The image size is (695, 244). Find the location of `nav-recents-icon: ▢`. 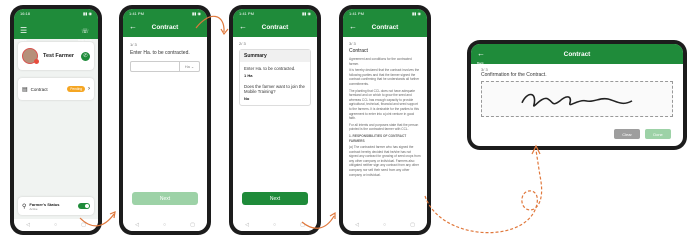

nav-recents-icon: ▢ is located at coordinates (83, 225).